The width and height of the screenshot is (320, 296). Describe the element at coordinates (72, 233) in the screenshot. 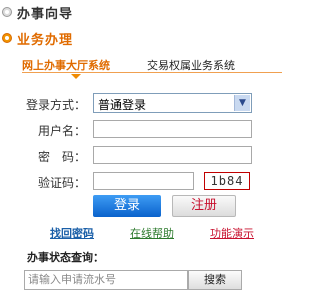

I see `retrieve-password-link: 找回密码` at that location.